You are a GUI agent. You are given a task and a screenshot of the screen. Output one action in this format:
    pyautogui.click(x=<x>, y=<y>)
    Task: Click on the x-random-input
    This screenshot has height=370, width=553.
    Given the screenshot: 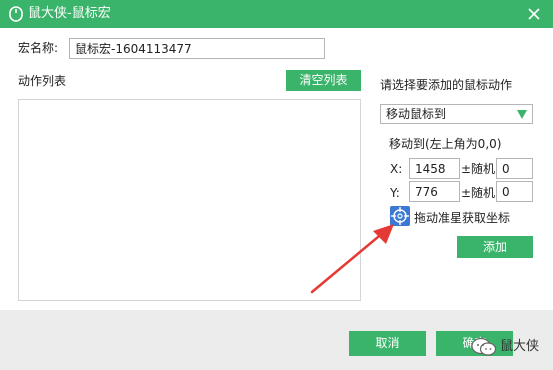 What is the action you would take?
    pyautogui.click(x=514, y=168)
    